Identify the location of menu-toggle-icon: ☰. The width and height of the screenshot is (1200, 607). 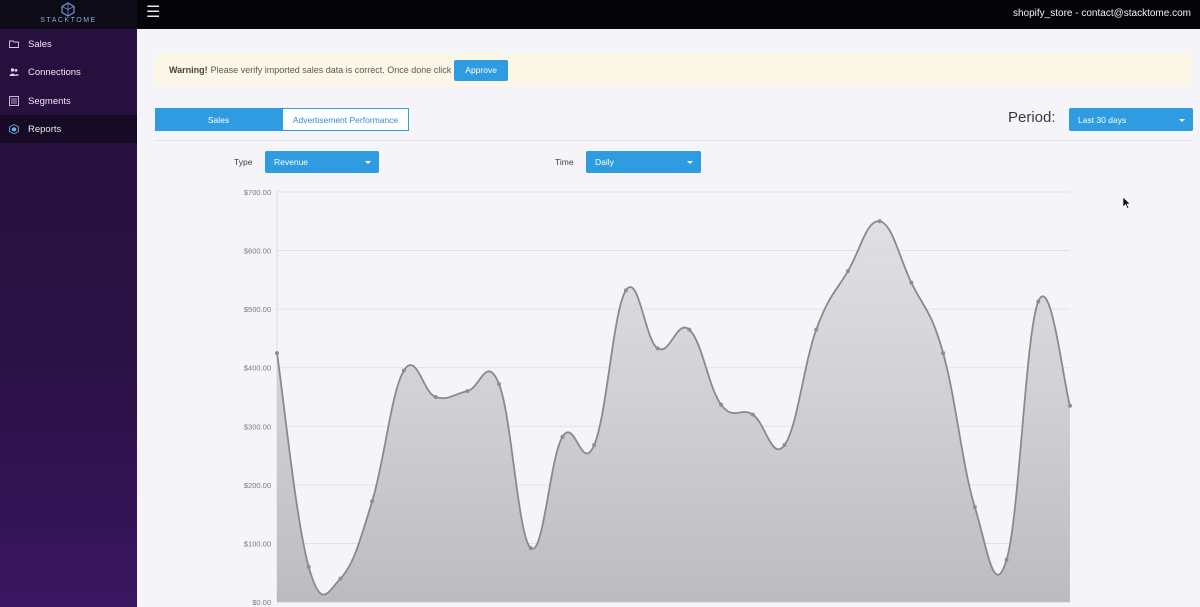
(153, 13).